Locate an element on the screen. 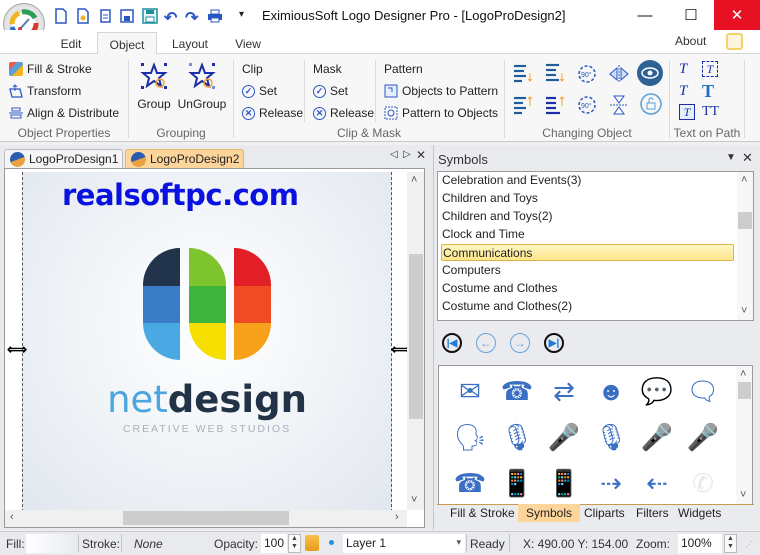 The image size is (760, 555). clip-set-button: ✓ Set is located at coordinates (259, 91).